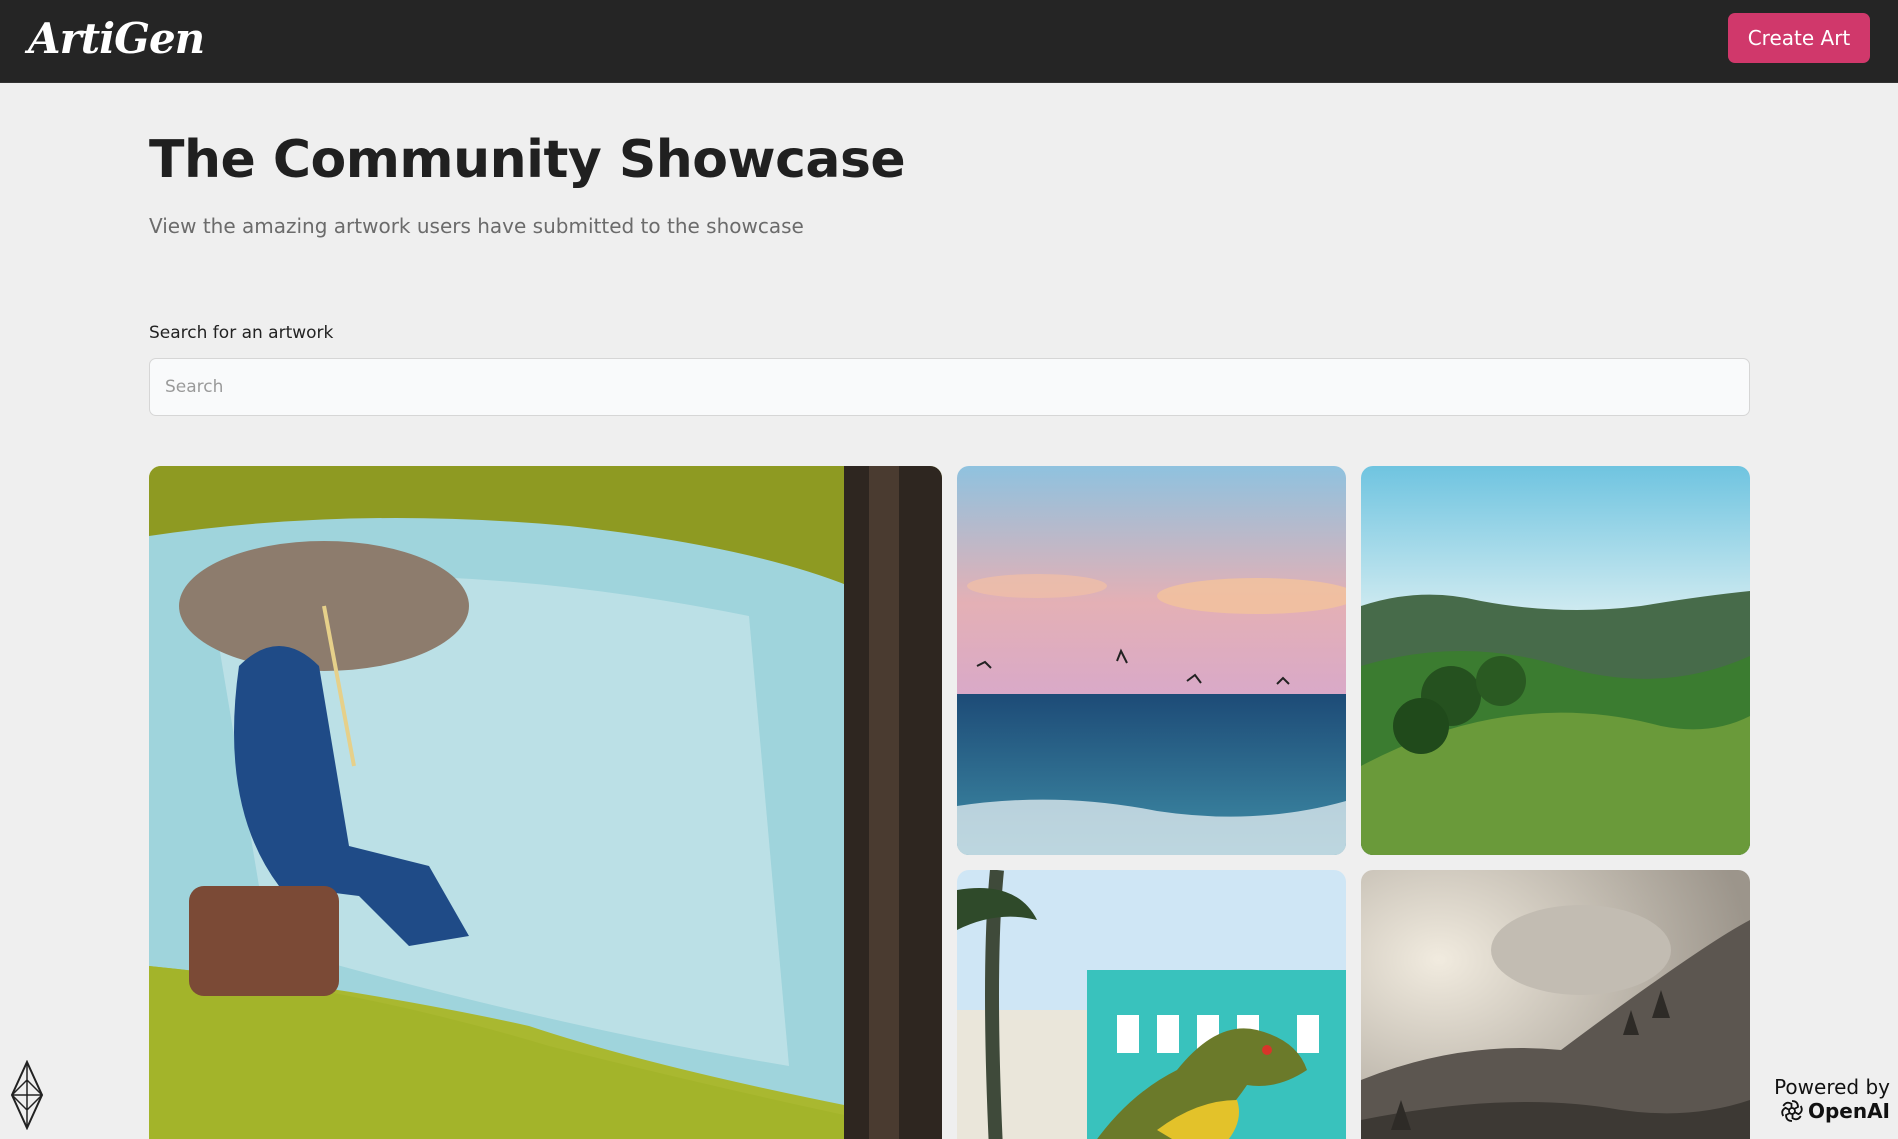  I want to click on create-art-button: Create Art, so click(1799, 38).